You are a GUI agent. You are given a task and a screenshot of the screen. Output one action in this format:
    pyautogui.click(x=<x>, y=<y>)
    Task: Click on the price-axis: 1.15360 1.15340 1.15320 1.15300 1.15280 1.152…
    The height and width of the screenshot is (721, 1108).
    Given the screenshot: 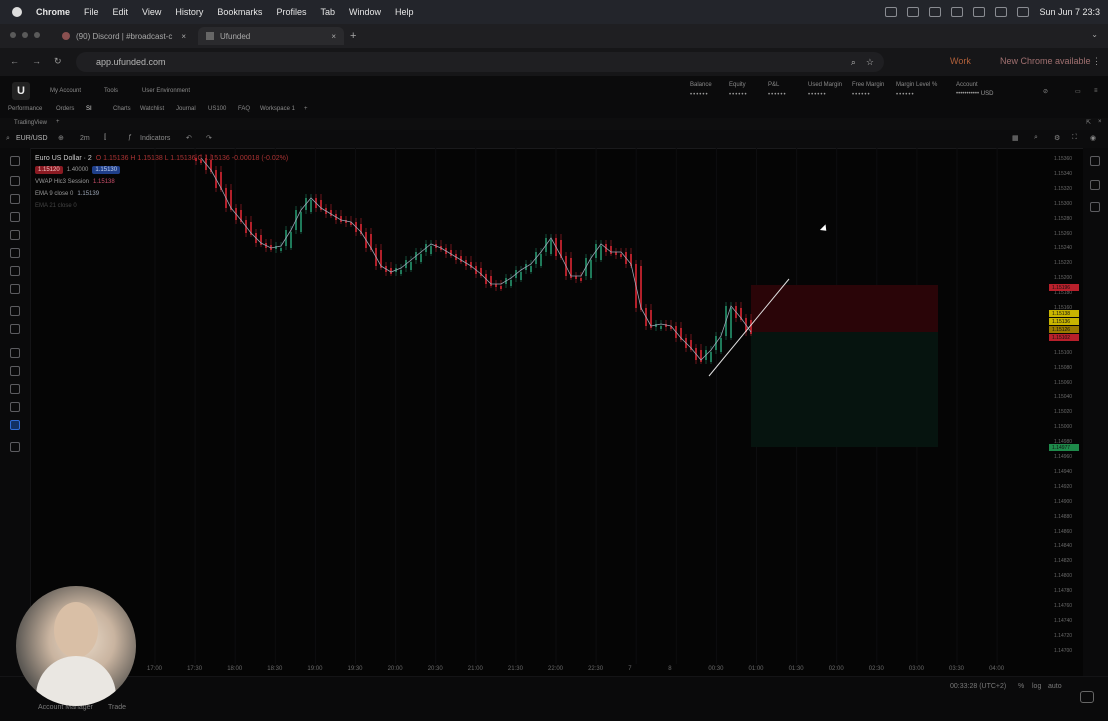 What is the action you would take?
    pyautogui.click(x=1065, y=408)
    